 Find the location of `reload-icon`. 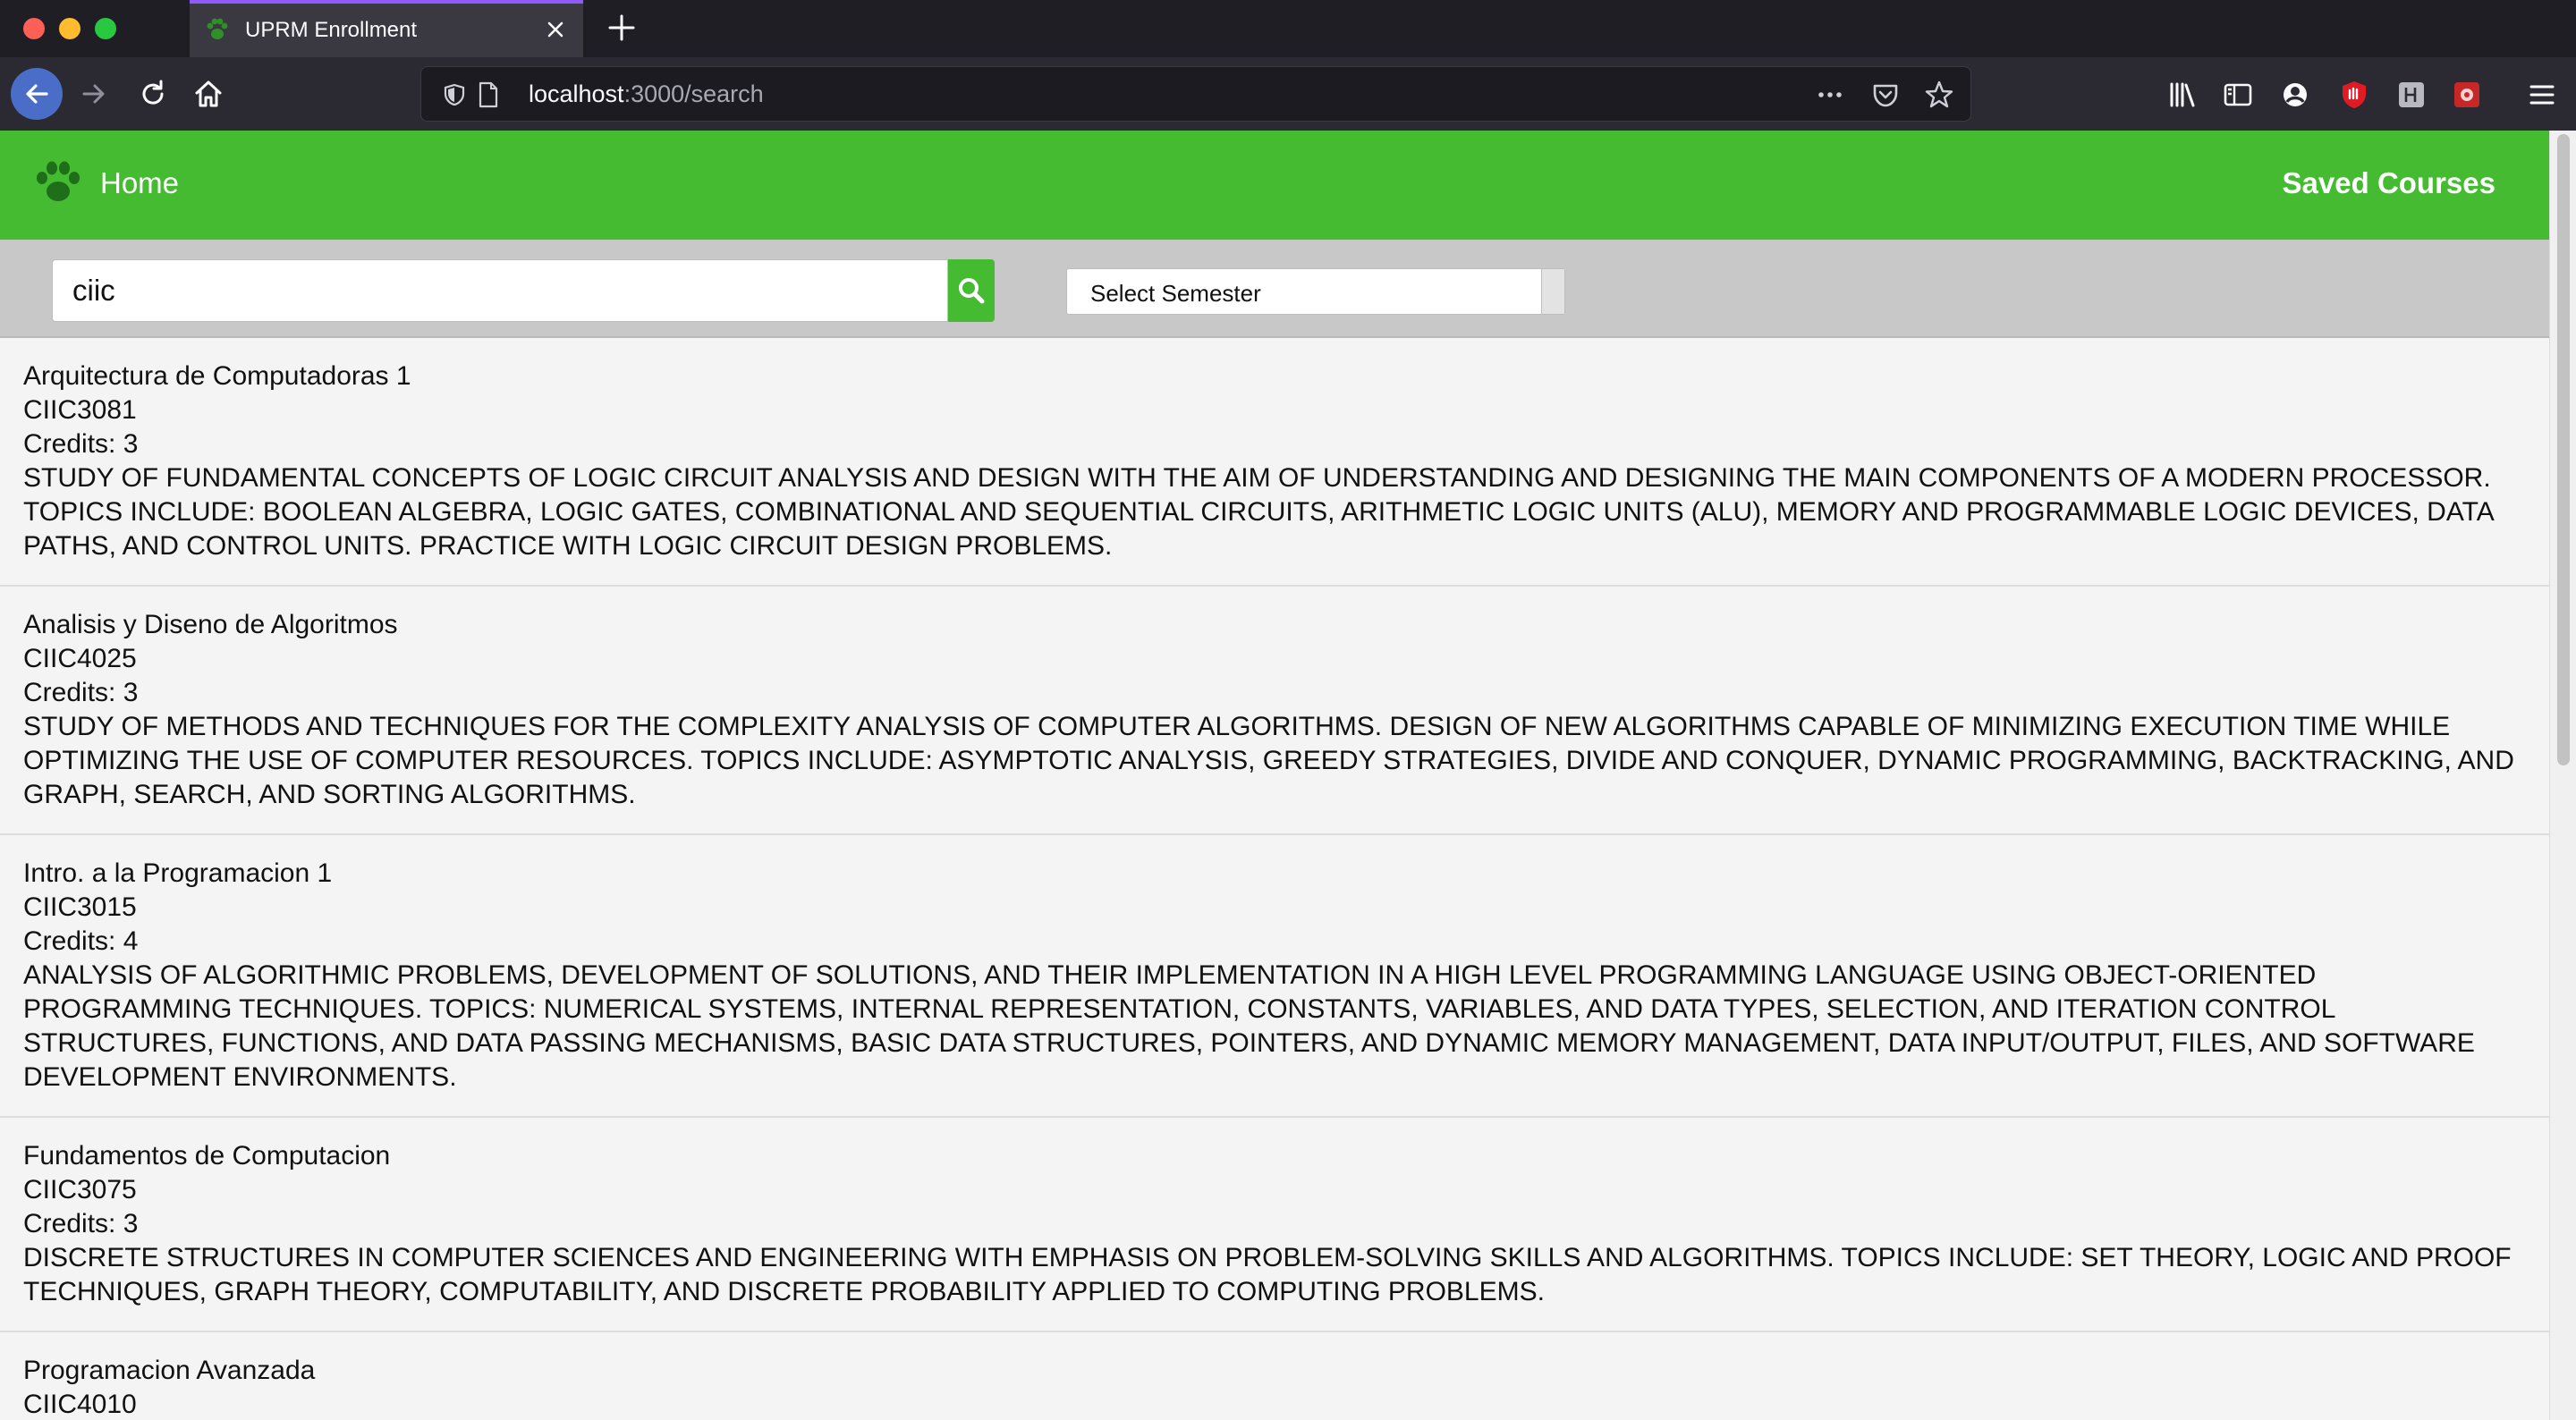

reload-icon is located at coordinates (153, 92).